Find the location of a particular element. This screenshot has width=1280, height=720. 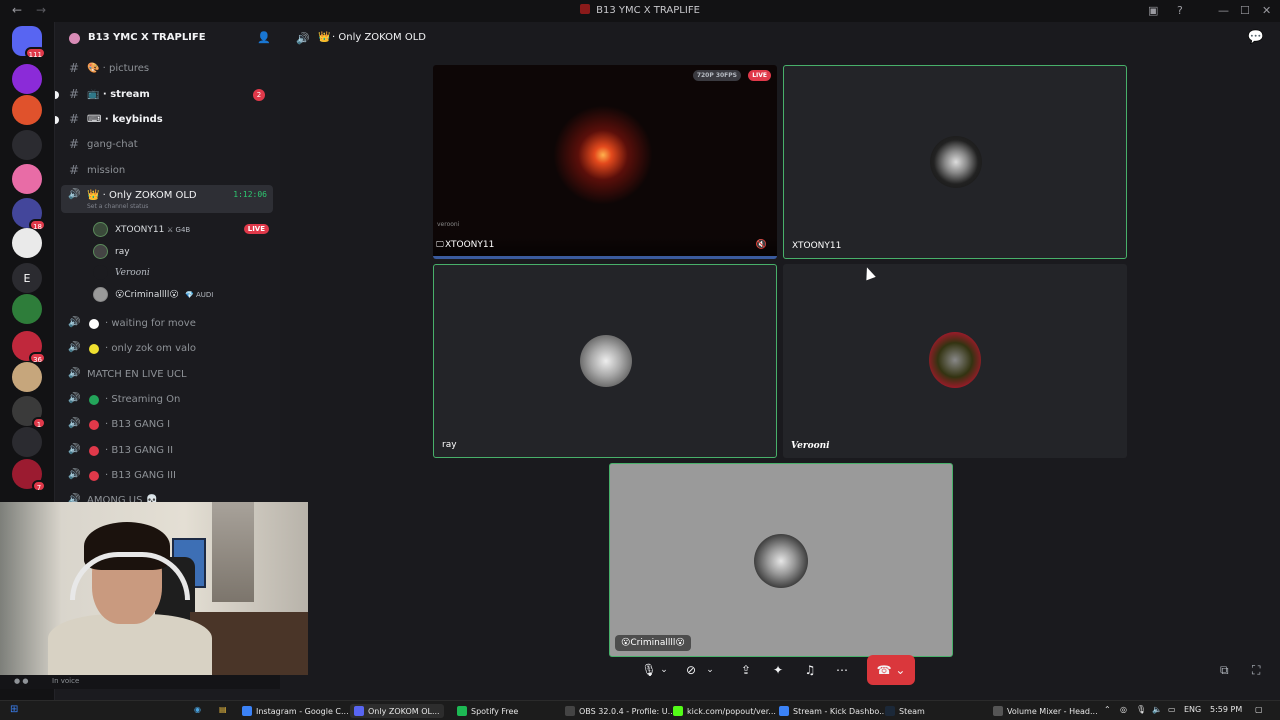

notification-badge: 1 is located at coordinates (39, 423).